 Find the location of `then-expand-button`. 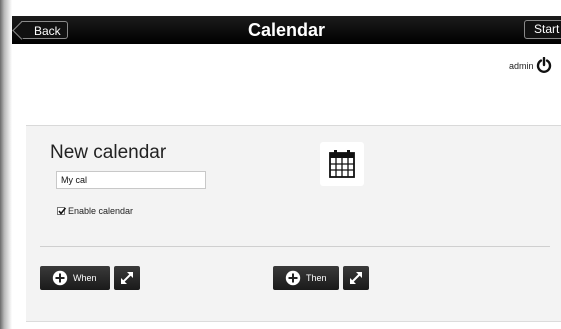

then-expand-button is located at coordinates (356, 278).